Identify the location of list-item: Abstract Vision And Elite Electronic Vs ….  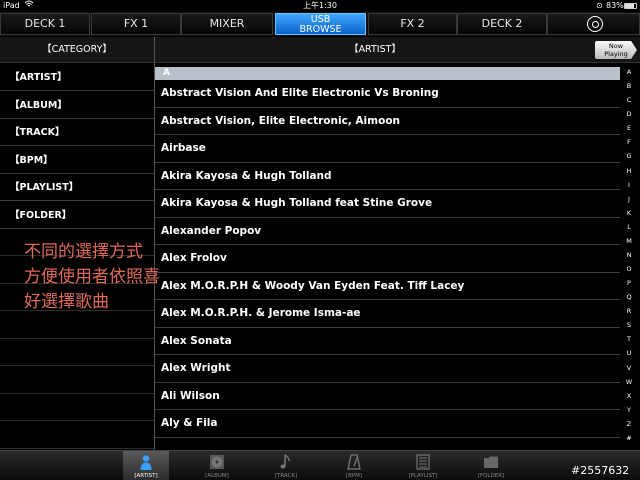
(387, 94).